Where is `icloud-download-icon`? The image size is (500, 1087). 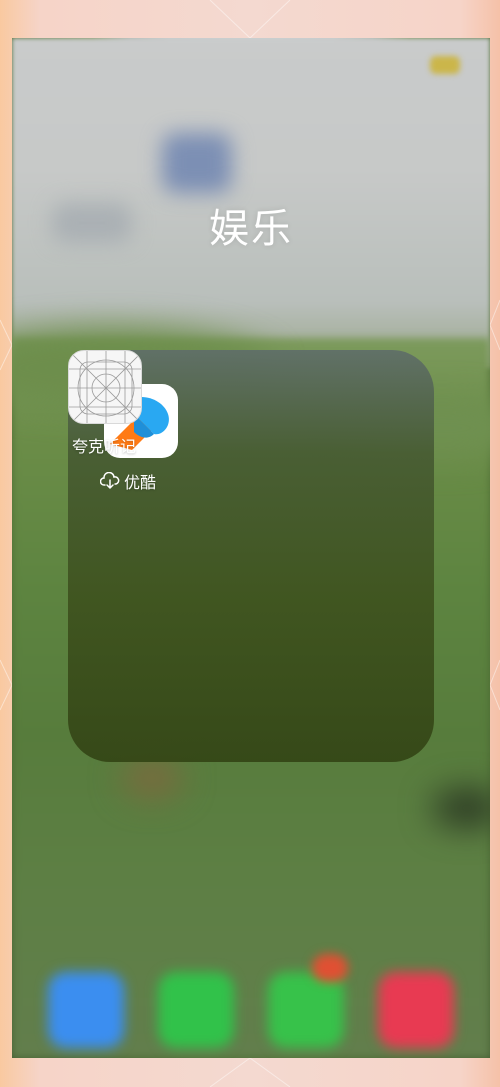 icloud-download-icon is located at coordinates (110, 480).